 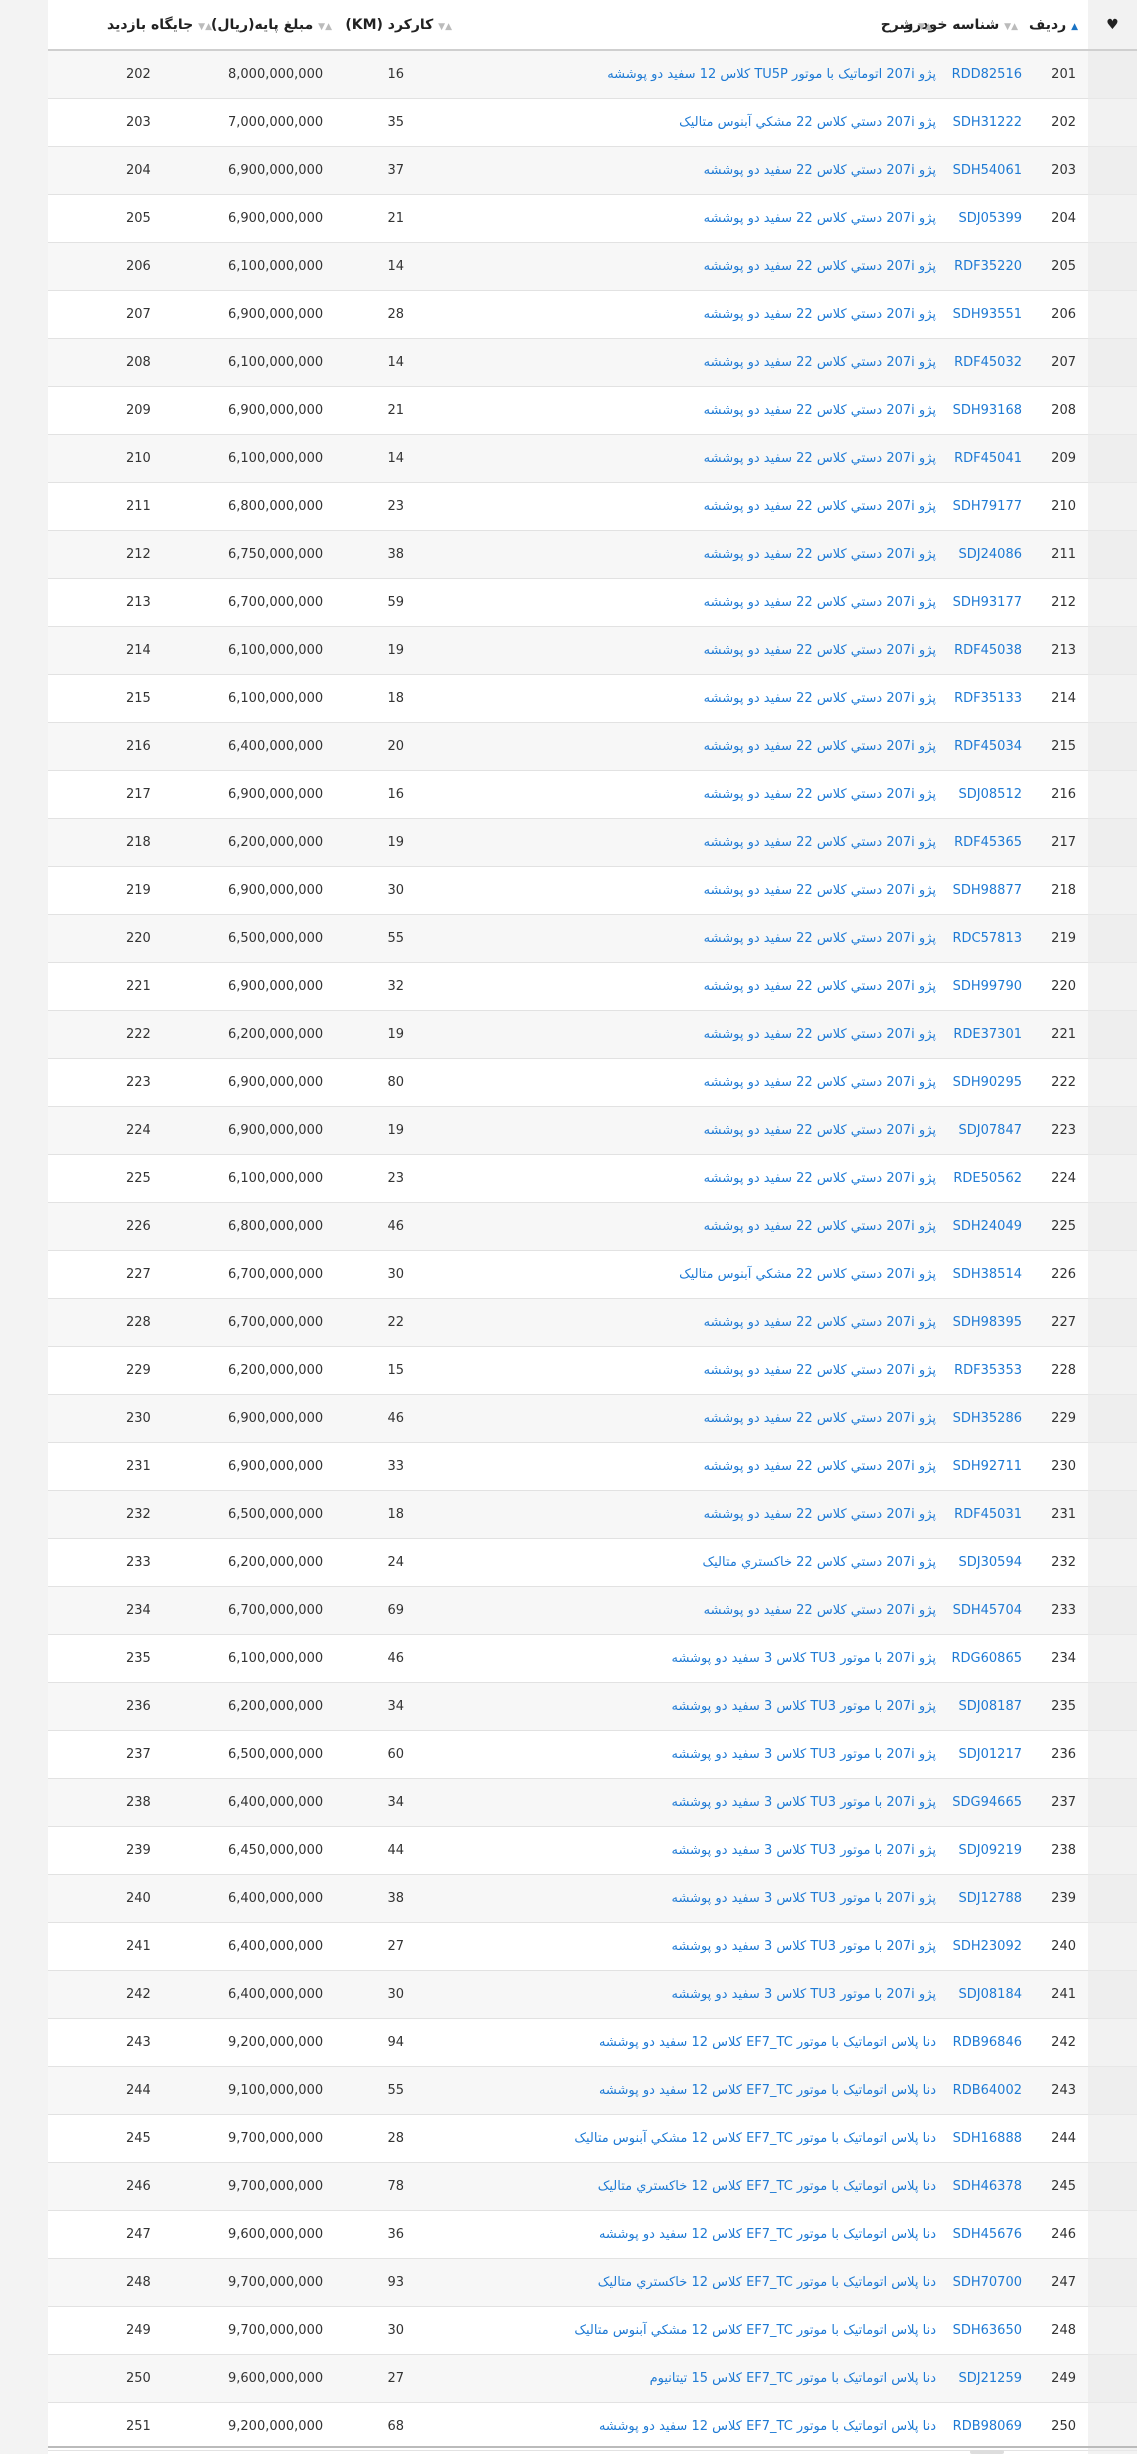 What do you see at coordinates (987, 1322) in the screenshot?
I see `vehicle-id-link: SDH98395` at bounding box center [987, 1322].